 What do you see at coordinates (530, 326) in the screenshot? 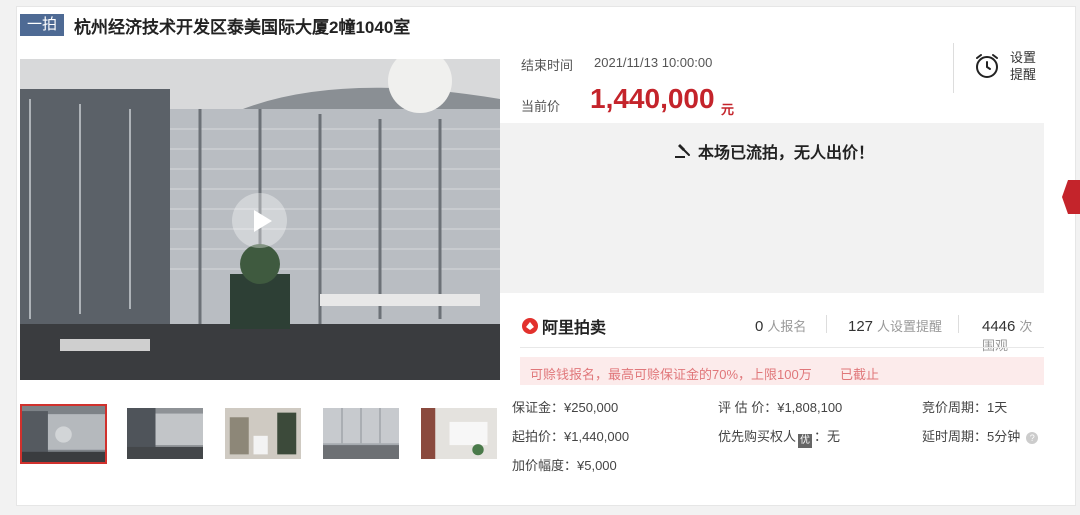
I see `ali-auction-logo-icon` at bounding box center [530, 326].